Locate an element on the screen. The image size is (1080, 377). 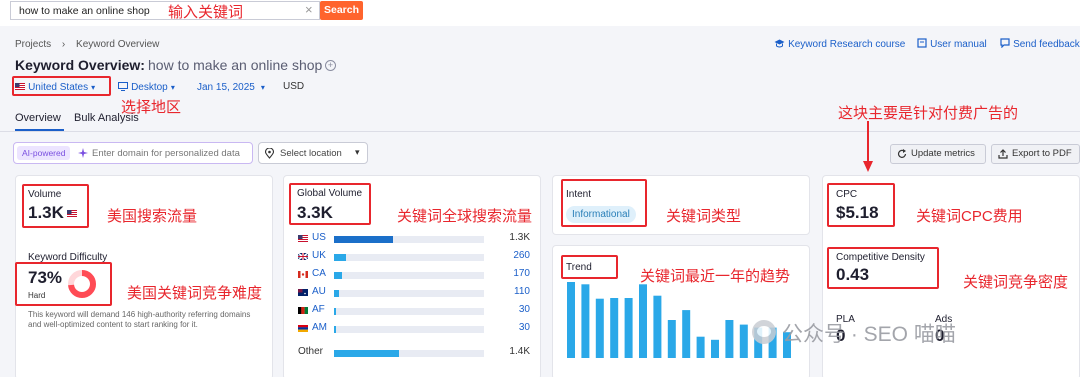
domain-input-placeholder: Enter domain for personalized data is located at coordinates (166, 153).